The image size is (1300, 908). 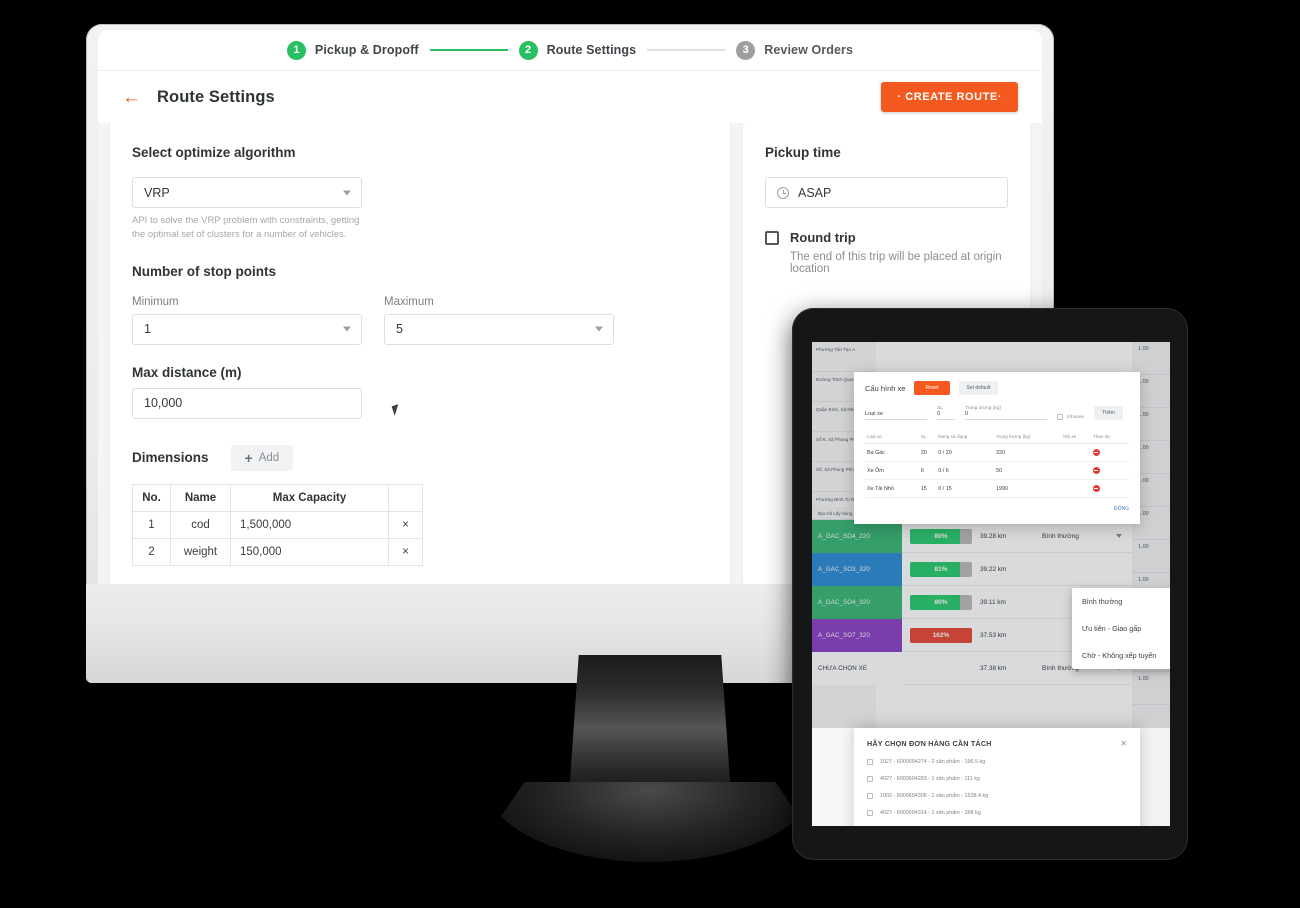 I want to click on clock-icon, so click(x=783, y=192).